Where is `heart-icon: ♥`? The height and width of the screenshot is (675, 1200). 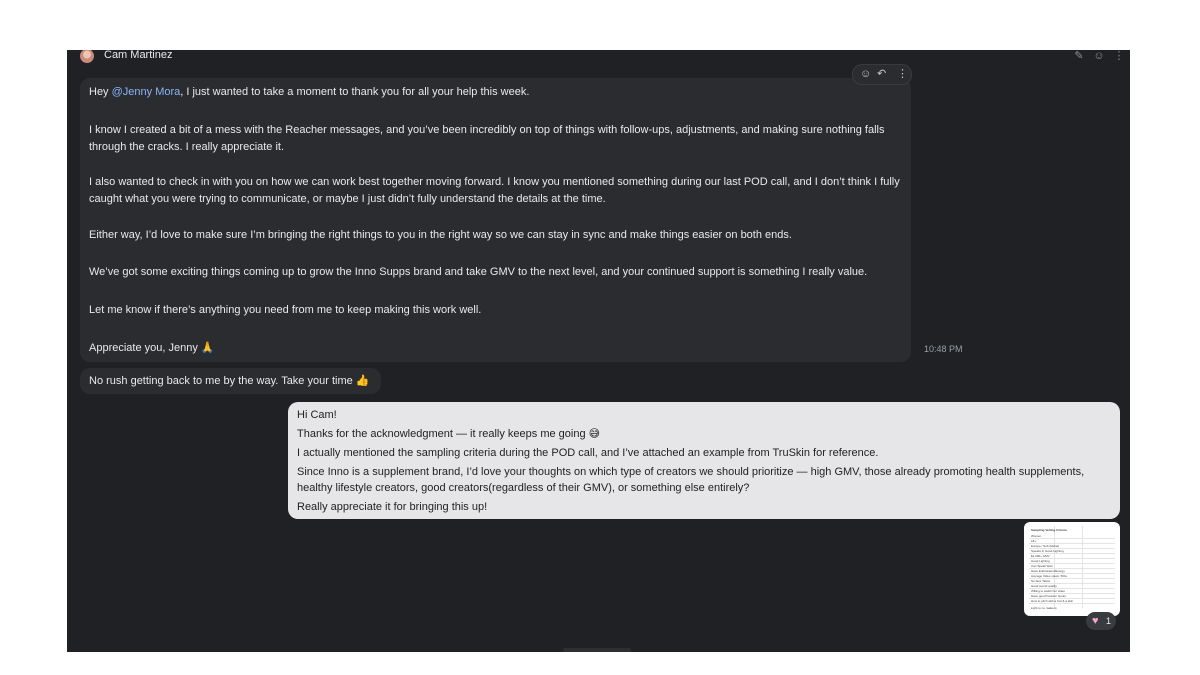 heart-icon: ♥ is located at coordinates (1095, 621).